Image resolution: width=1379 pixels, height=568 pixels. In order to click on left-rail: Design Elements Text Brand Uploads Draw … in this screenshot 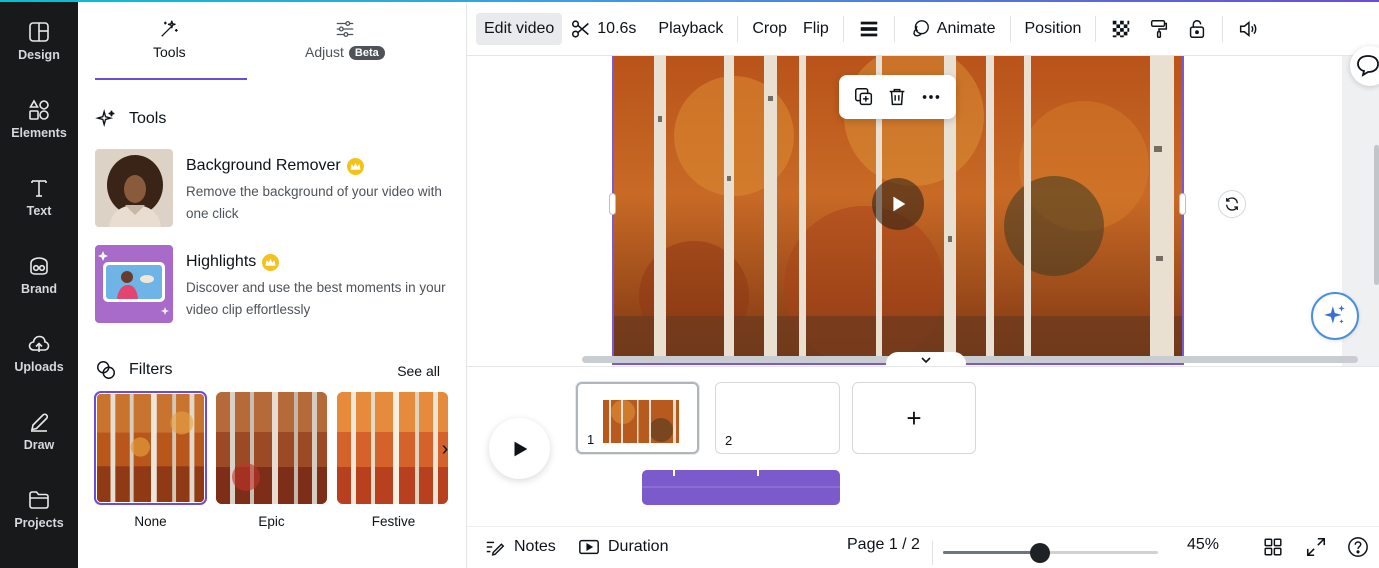, I will do `click(39, 285)`.